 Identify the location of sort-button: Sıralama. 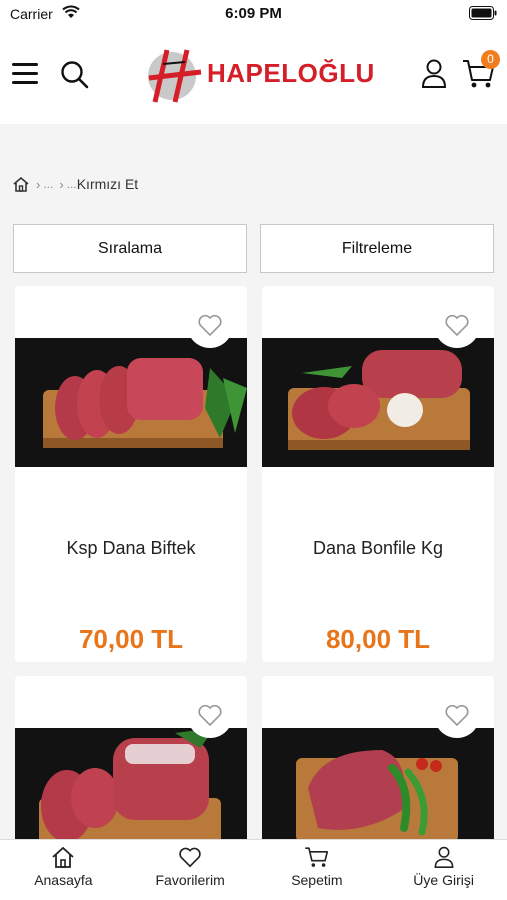
(130, 248).